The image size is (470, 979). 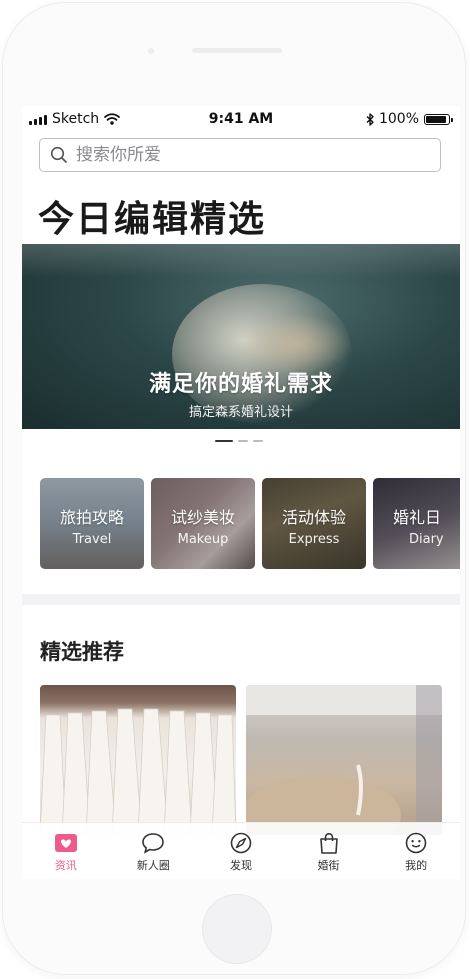 I want to click on tab-news: 资讯, so click(x=66, y=851).